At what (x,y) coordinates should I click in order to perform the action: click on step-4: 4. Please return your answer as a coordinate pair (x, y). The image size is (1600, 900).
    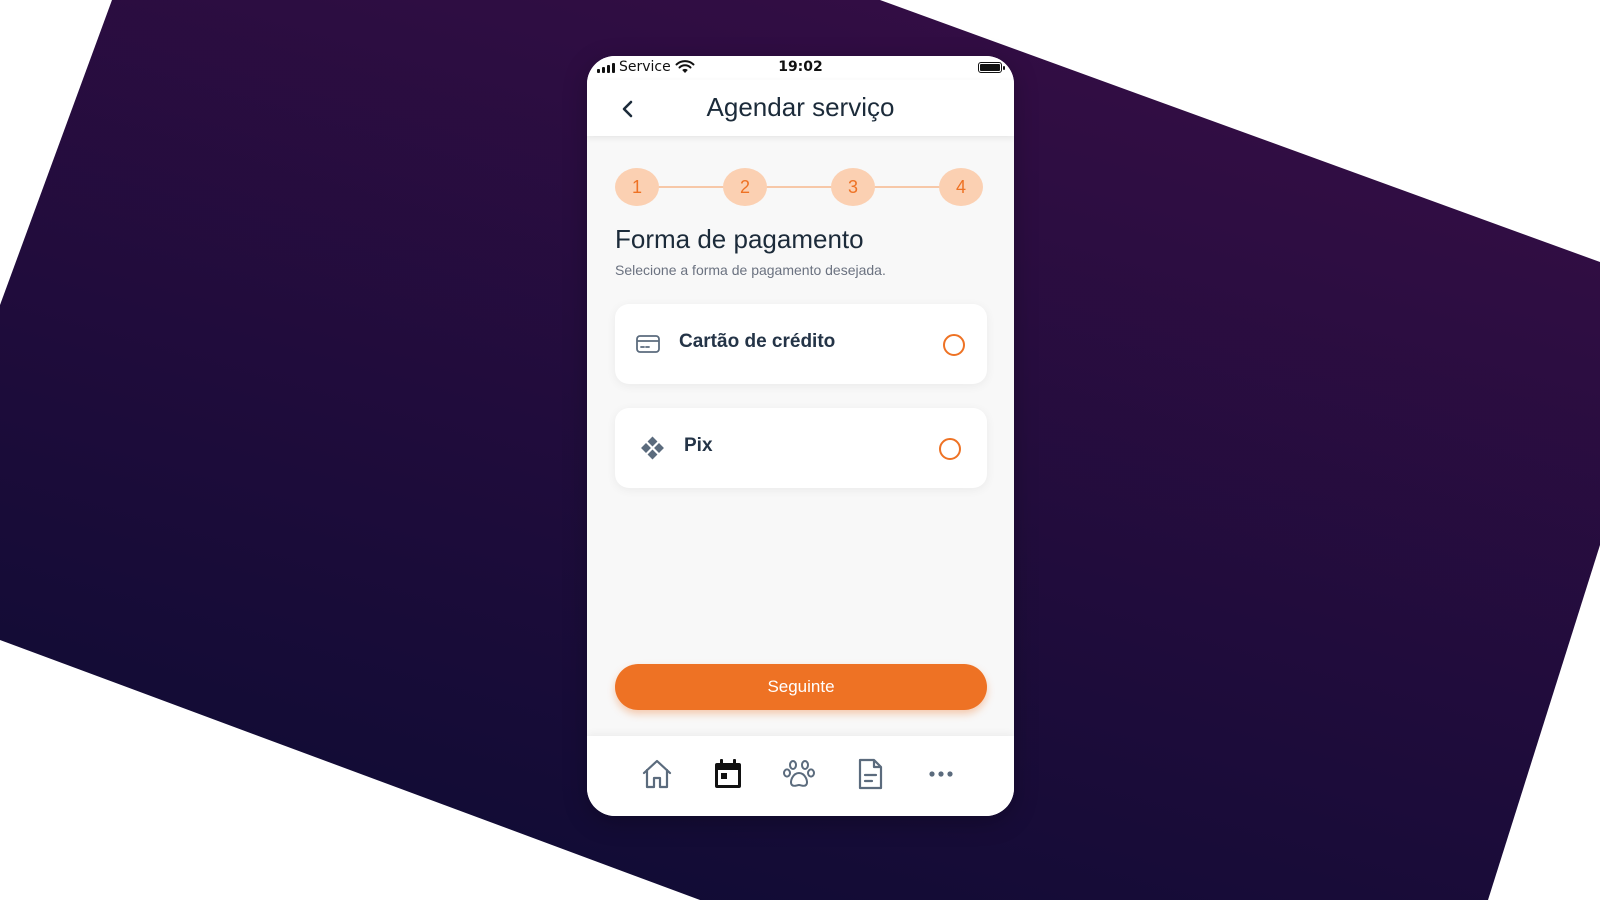
    Looking at the image, I should click on (961, 187).